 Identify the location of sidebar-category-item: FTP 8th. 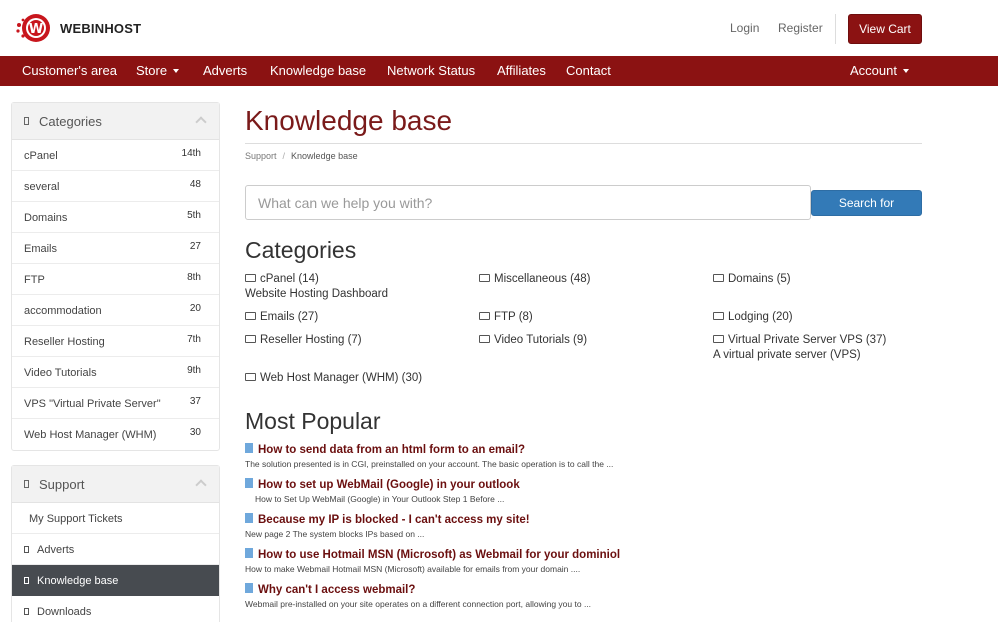
(115, 279).